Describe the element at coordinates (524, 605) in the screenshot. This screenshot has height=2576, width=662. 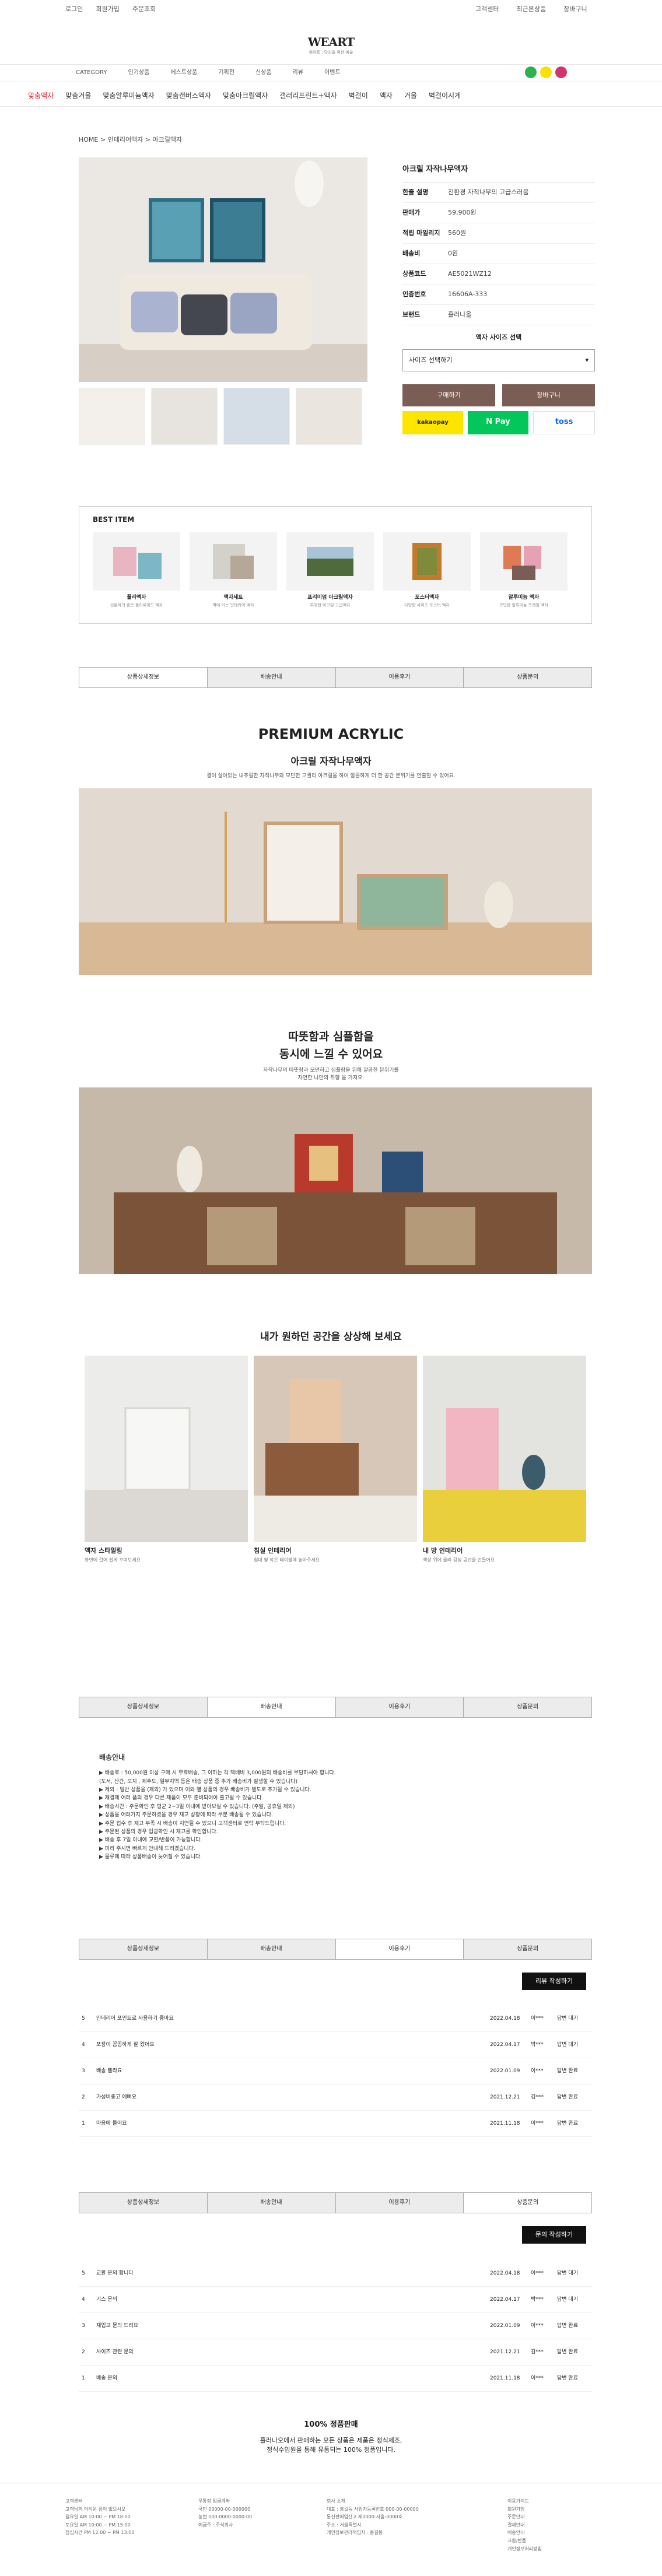
I see `best-item-desc: 모던한 알루미늄 프레임 액자` at that location.